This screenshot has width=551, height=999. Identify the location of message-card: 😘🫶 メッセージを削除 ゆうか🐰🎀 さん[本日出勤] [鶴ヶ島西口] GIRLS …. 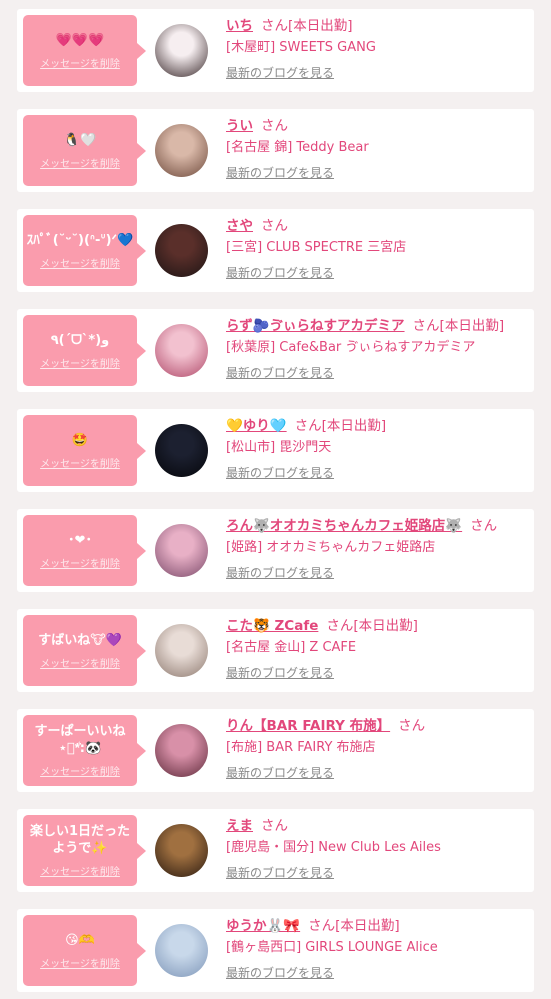
(275, 950).